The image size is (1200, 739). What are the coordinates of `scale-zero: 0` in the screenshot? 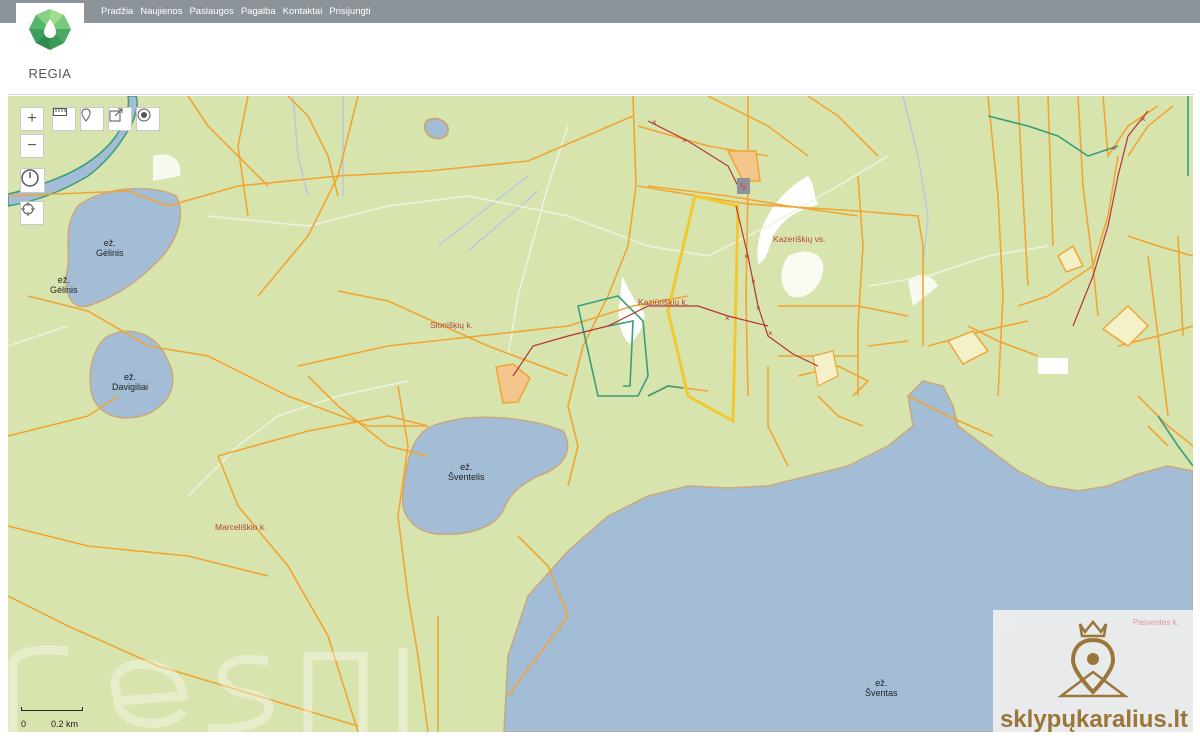 It's located at (24, 724).